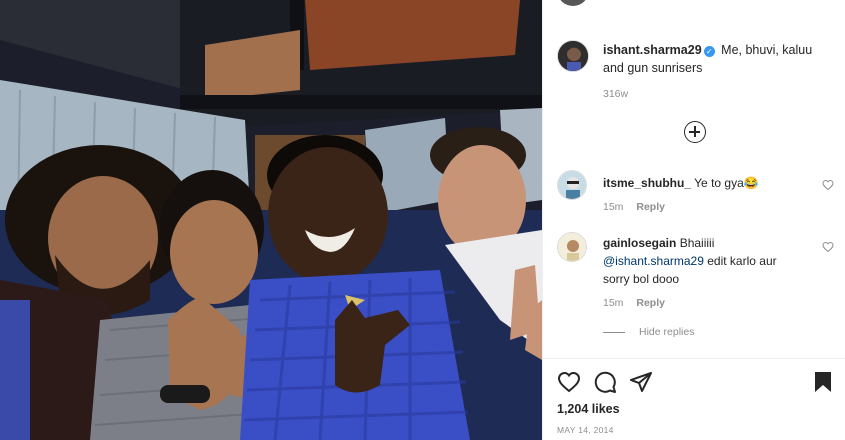 This screenshot has height=440, width=845. Describe the element at coordinates (614, 332) in the screenshot. I see `hide-replies-divider` at that location.